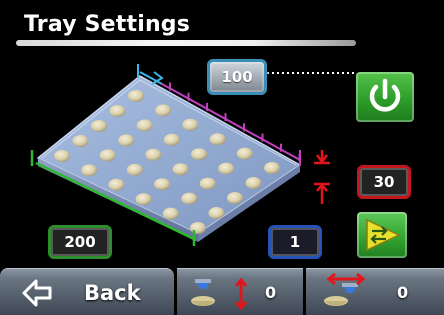  Describe the element at coordinates (322, 177) in the screenshot. I see `height-guide` at that location.